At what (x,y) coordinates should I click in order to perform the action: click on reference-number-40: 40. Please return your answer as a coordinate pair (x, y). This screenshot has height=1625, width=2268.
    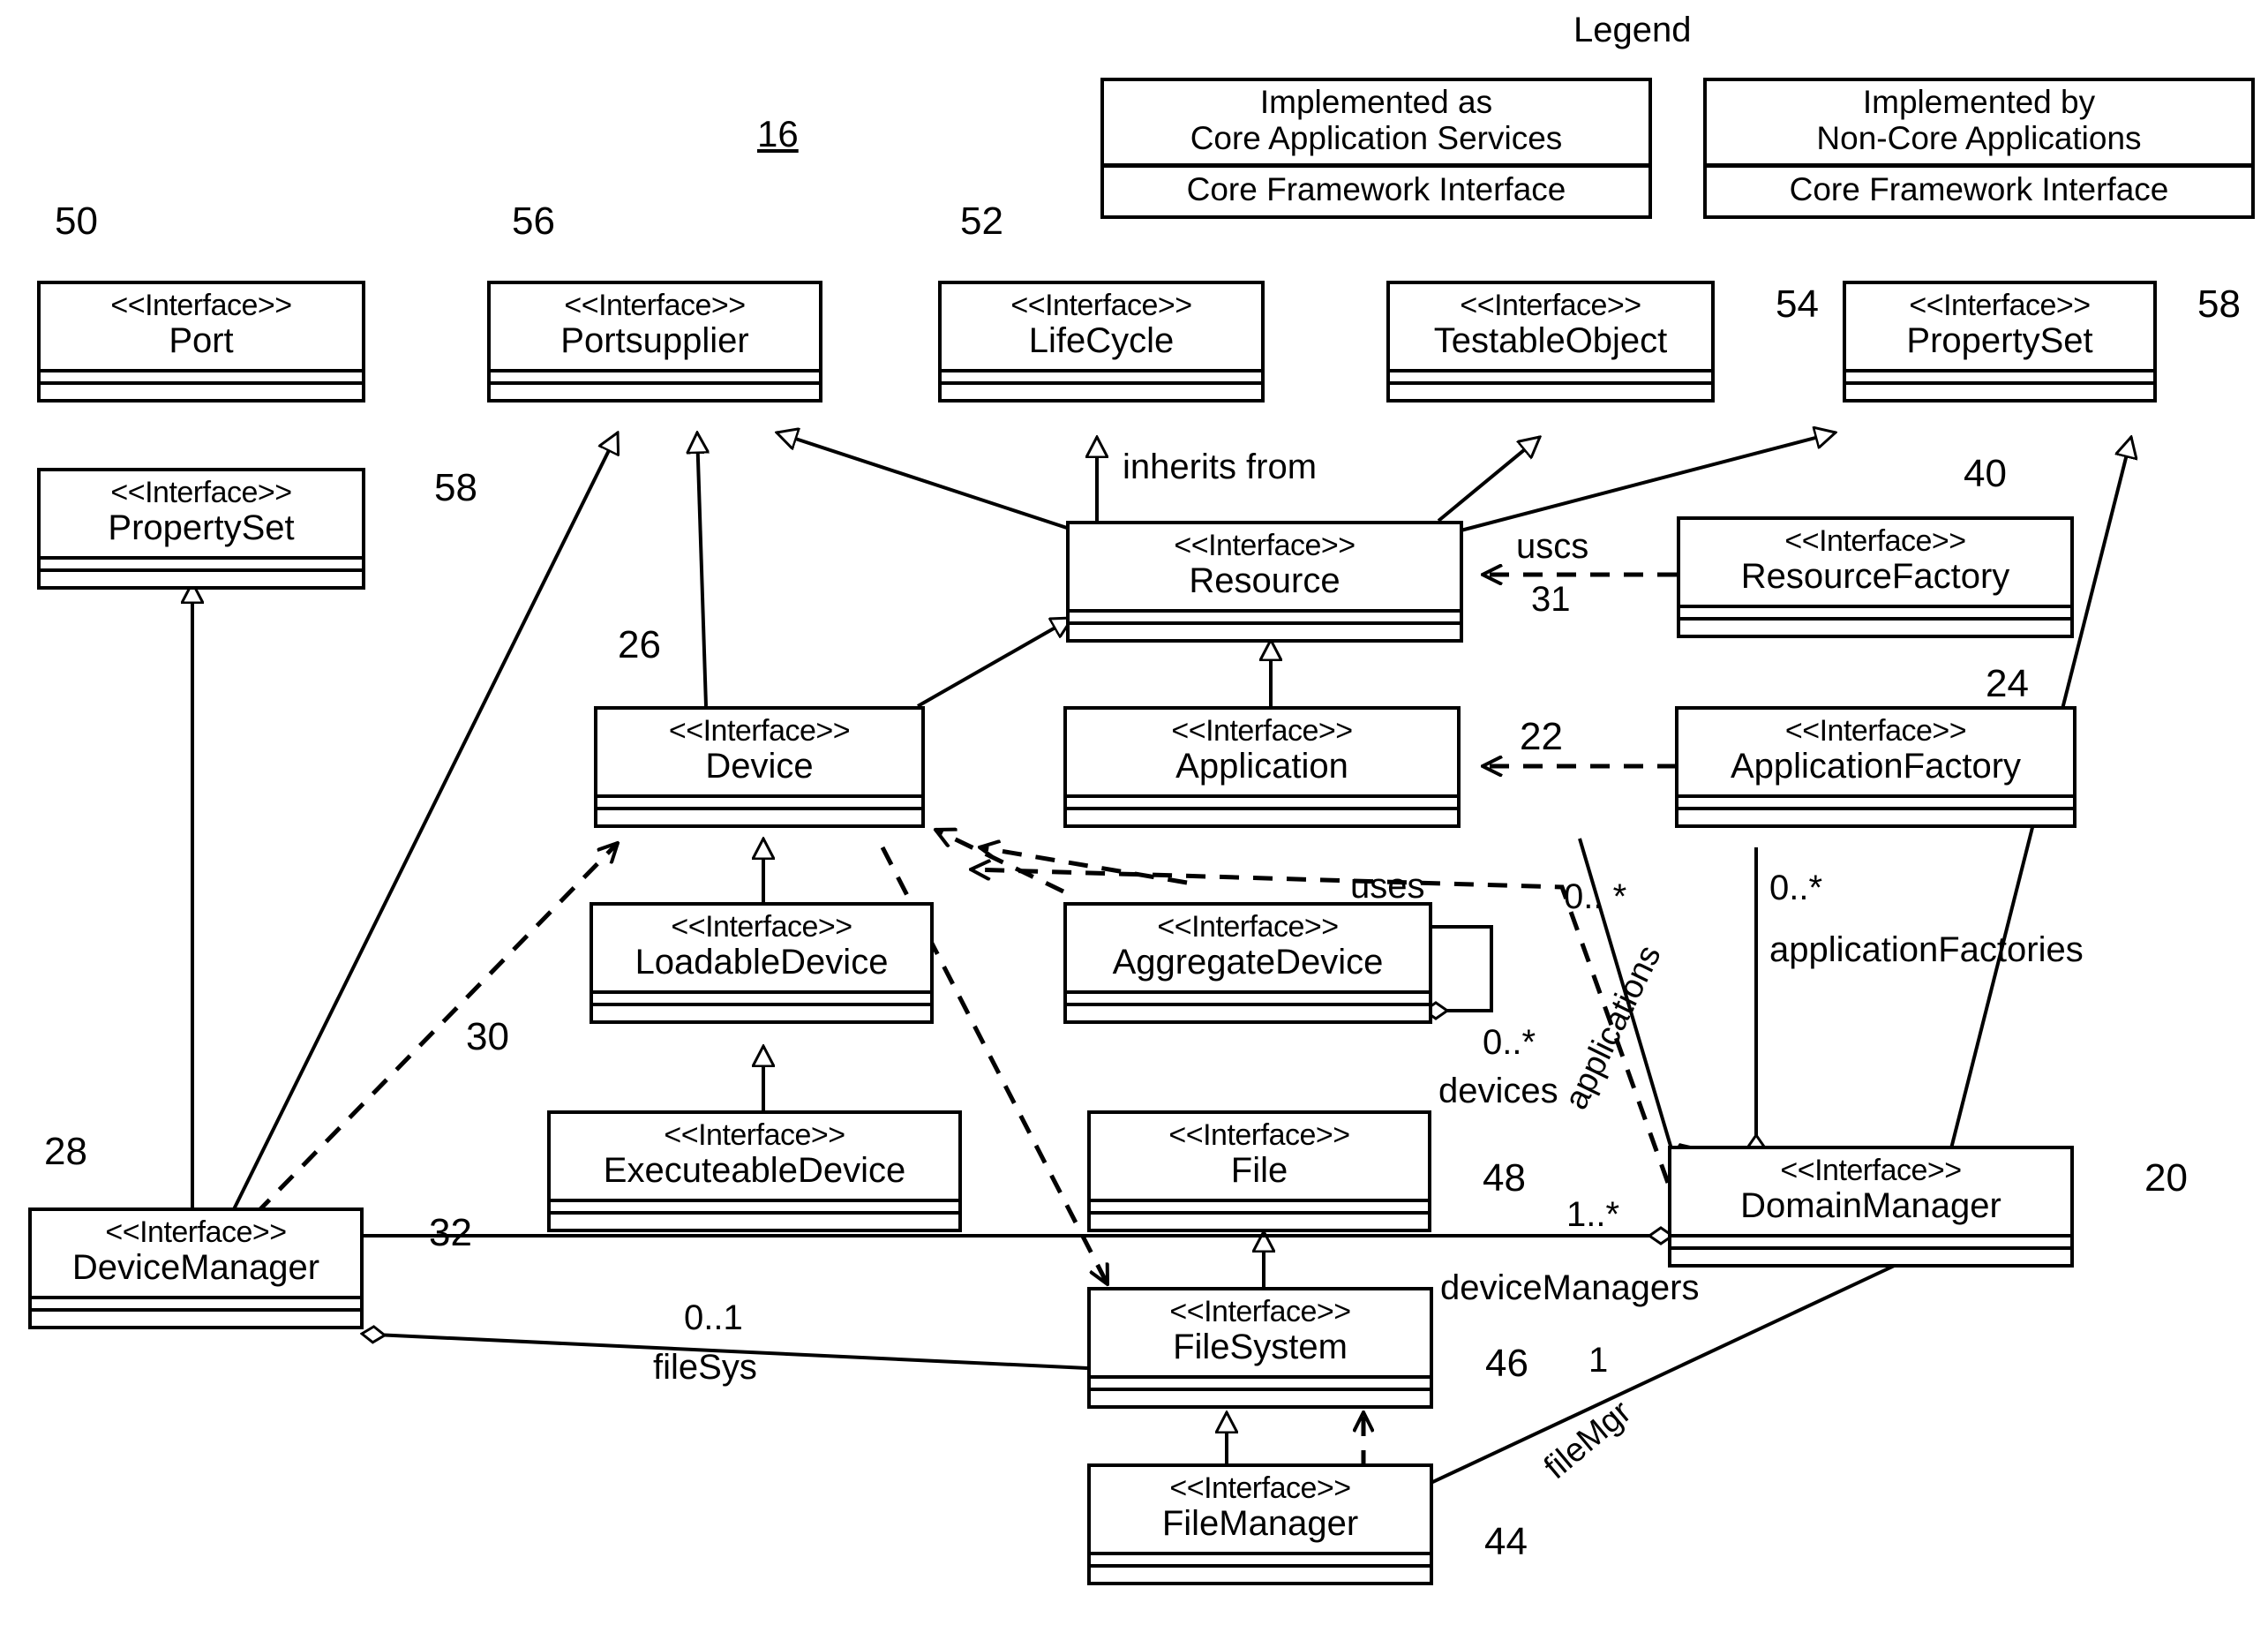
    Looking at the image, I should click on (1985, 473).